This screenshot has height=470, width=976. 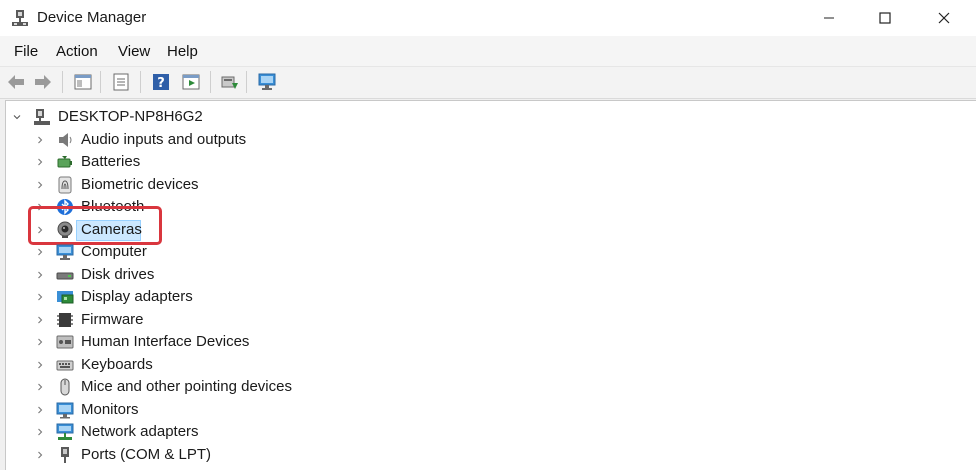 I want to click on scan-hardware-icon, so click(x=267, y=82).